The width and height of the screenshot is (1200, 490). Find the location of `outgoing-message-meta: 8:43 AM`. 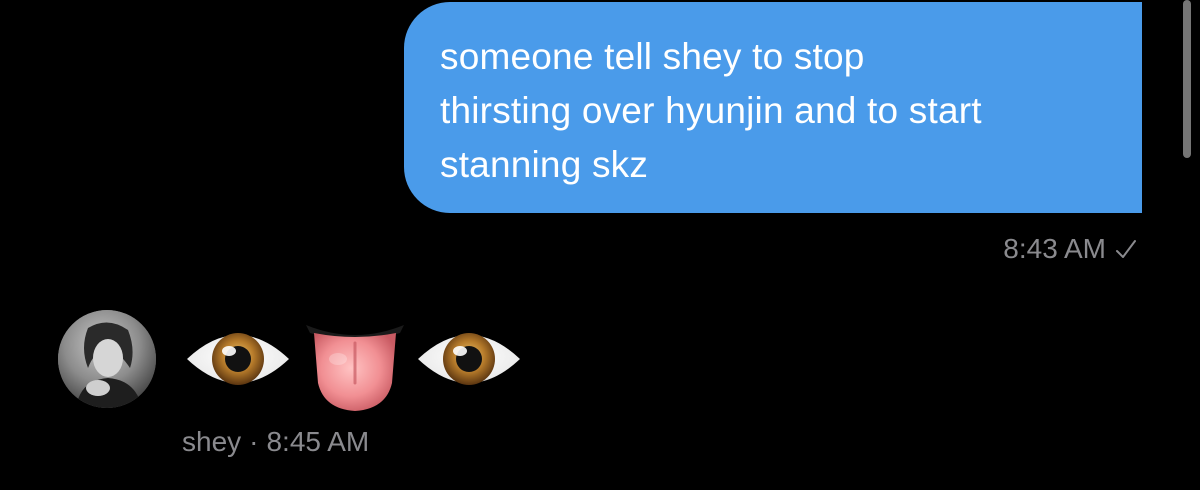

outgoing-message-meta: 8:43 AM is located at coordinates (1070, 249).